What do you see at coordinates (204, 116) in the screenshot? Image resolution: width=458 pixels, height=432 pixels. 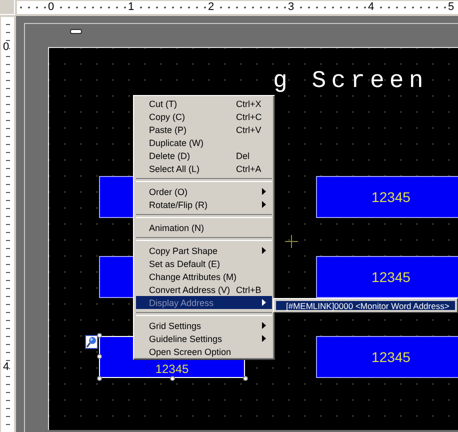 I see `menu-item: Copy (C) Ctrl+C` at bounding box center [204, 116].